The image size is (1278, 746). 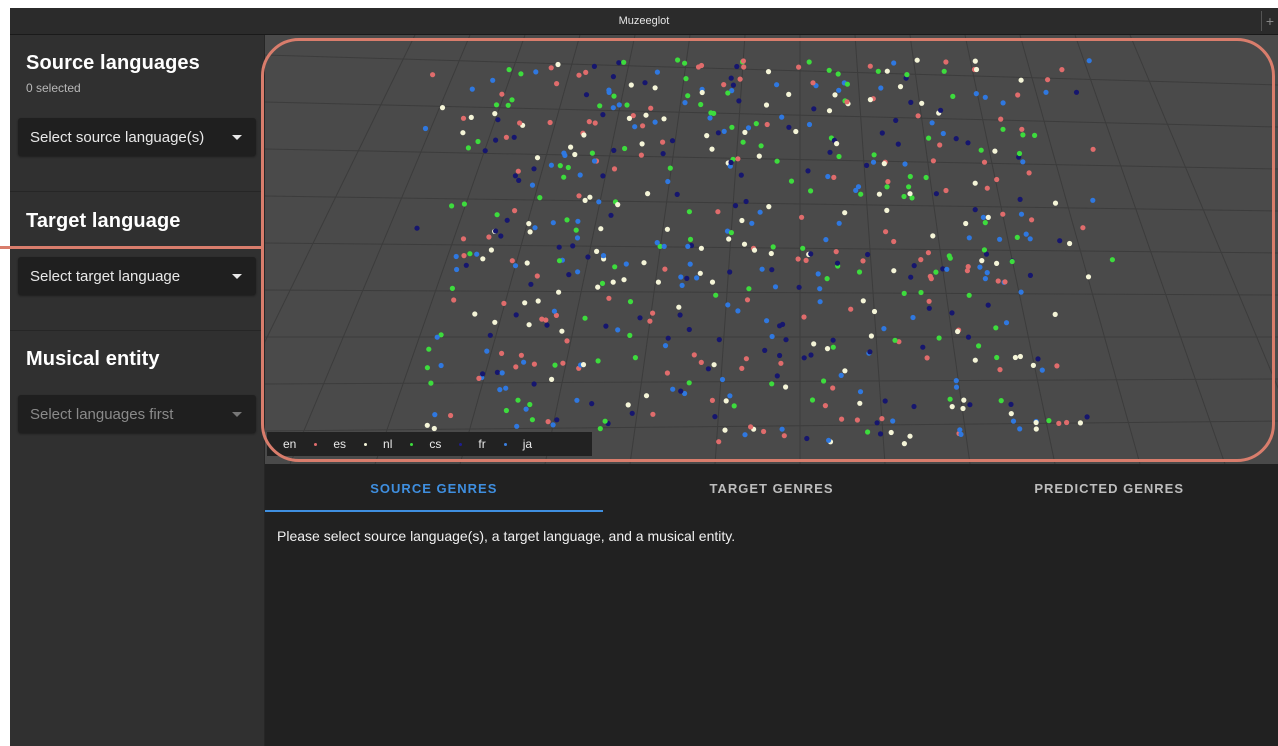 What do you see at coordinates (446, 444) in the screenshot?
I see `legend-item-cs: cs` at bounding box center [446, 444].